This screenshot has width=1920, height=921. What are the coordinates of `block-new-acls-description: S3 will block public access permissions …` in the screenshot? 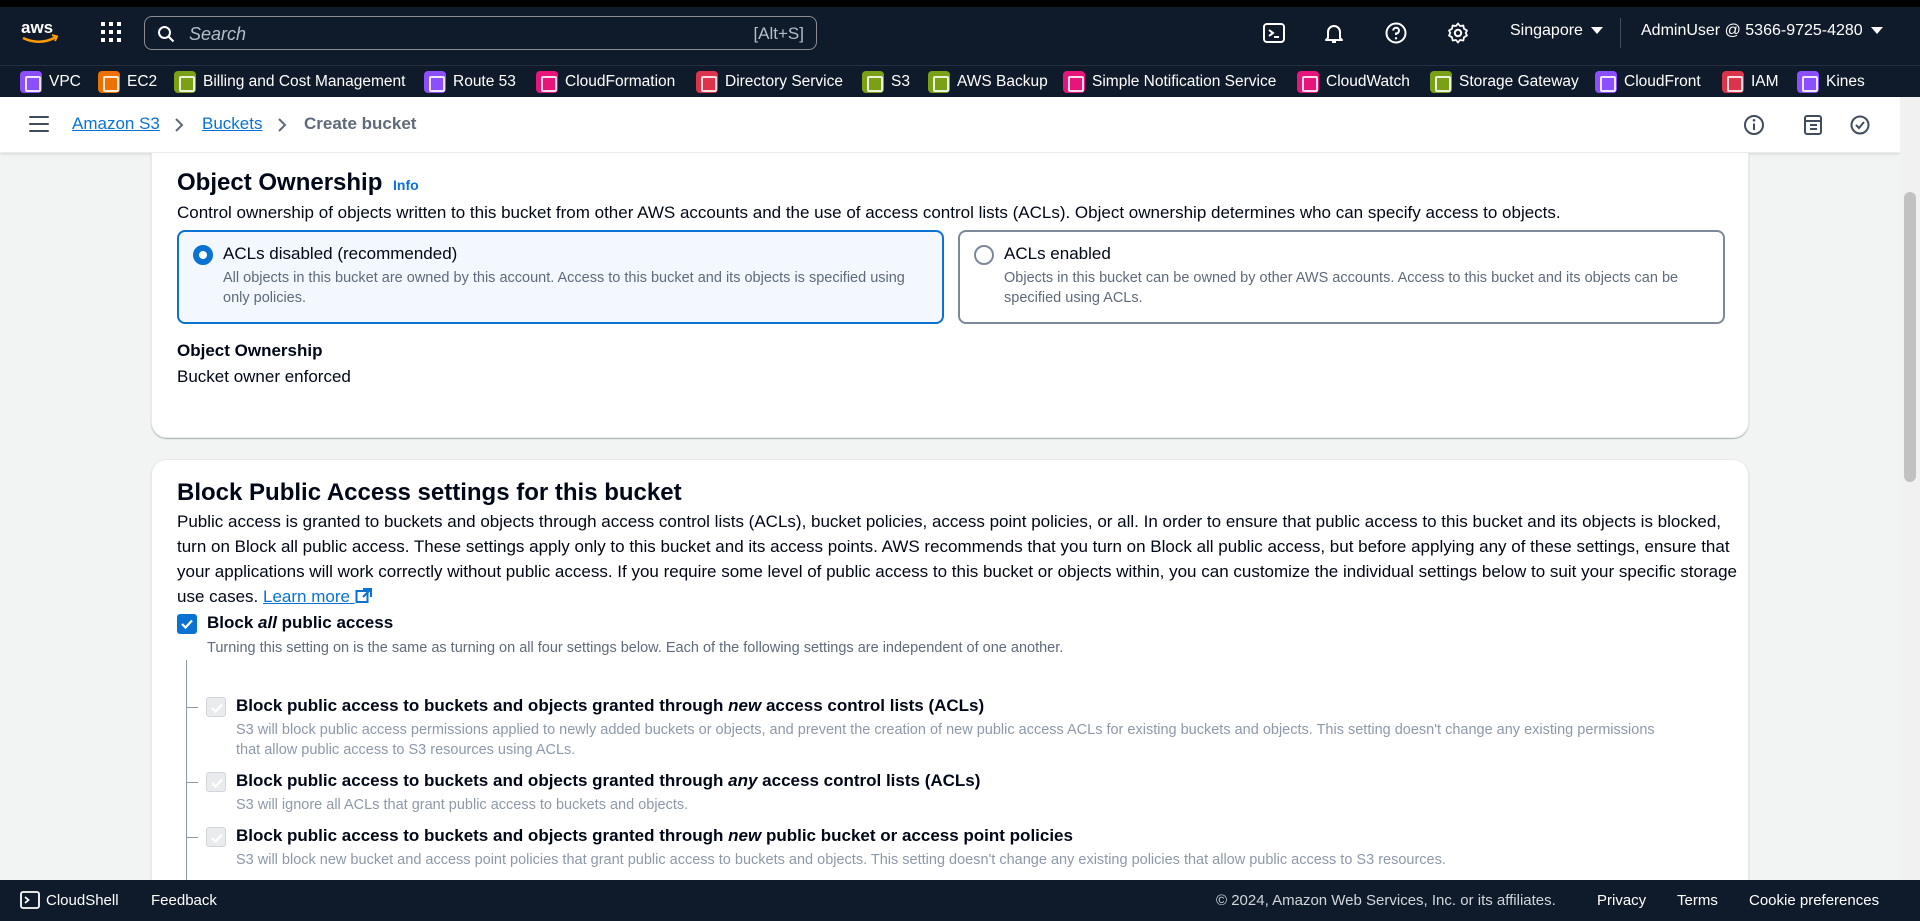 It's located at (945, 740).